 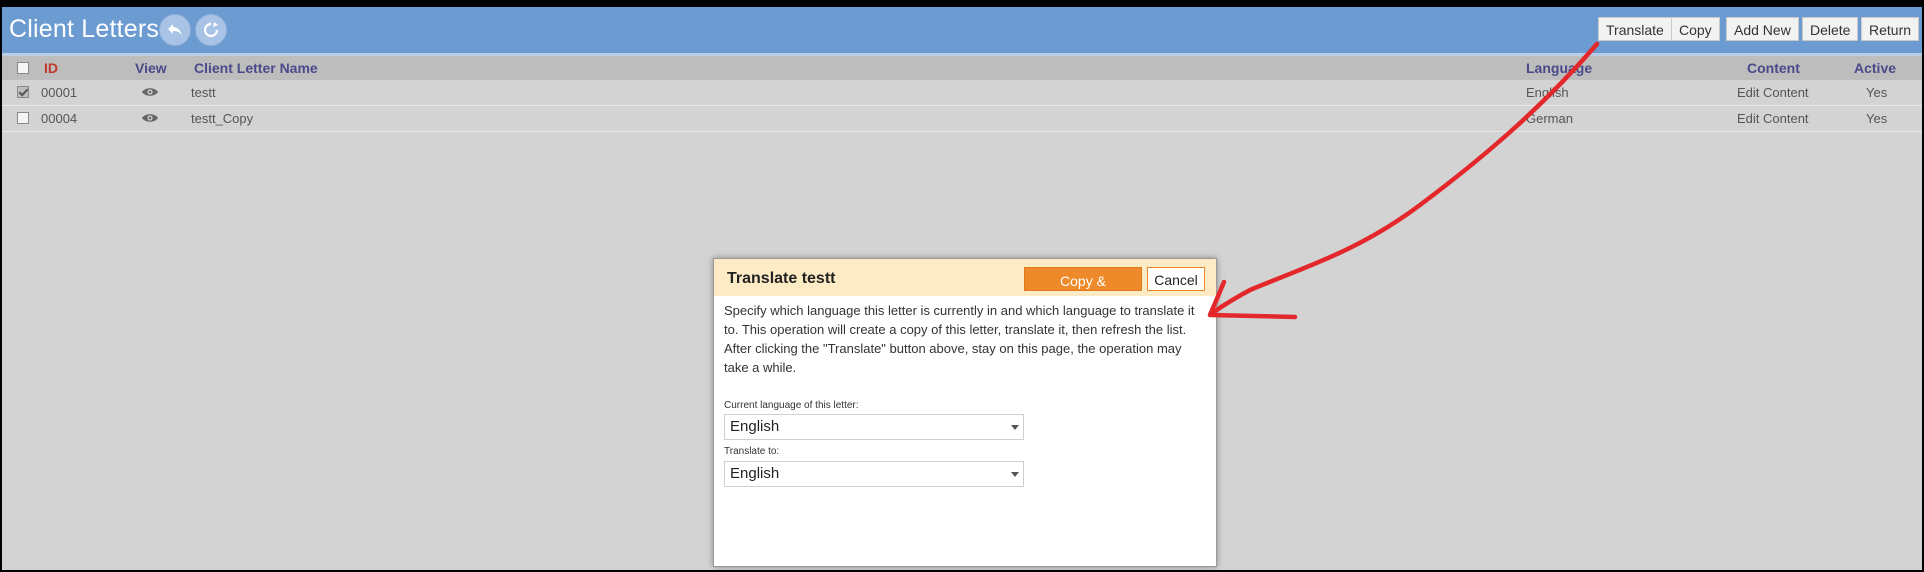 I want to click on table-row: 00004 testt_Copy German Edit Content Yes, so click(x=962, y=119).